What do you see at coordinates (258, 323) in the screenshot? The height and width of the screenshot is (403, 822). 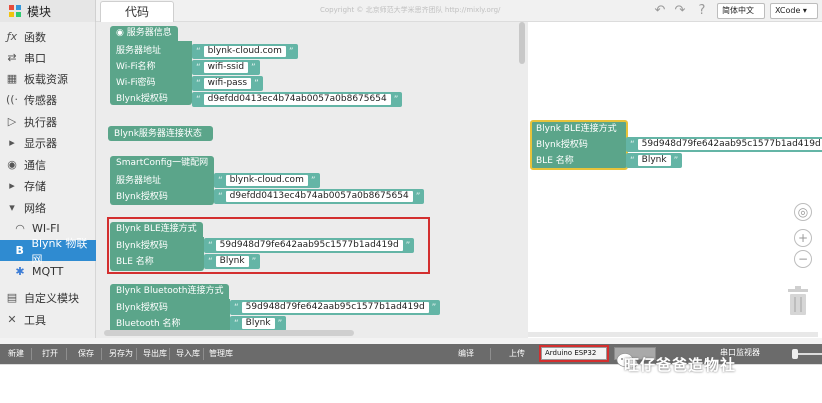 I see `value-bluetooth-name: “Blynk”` at bounding box center [258, 323].